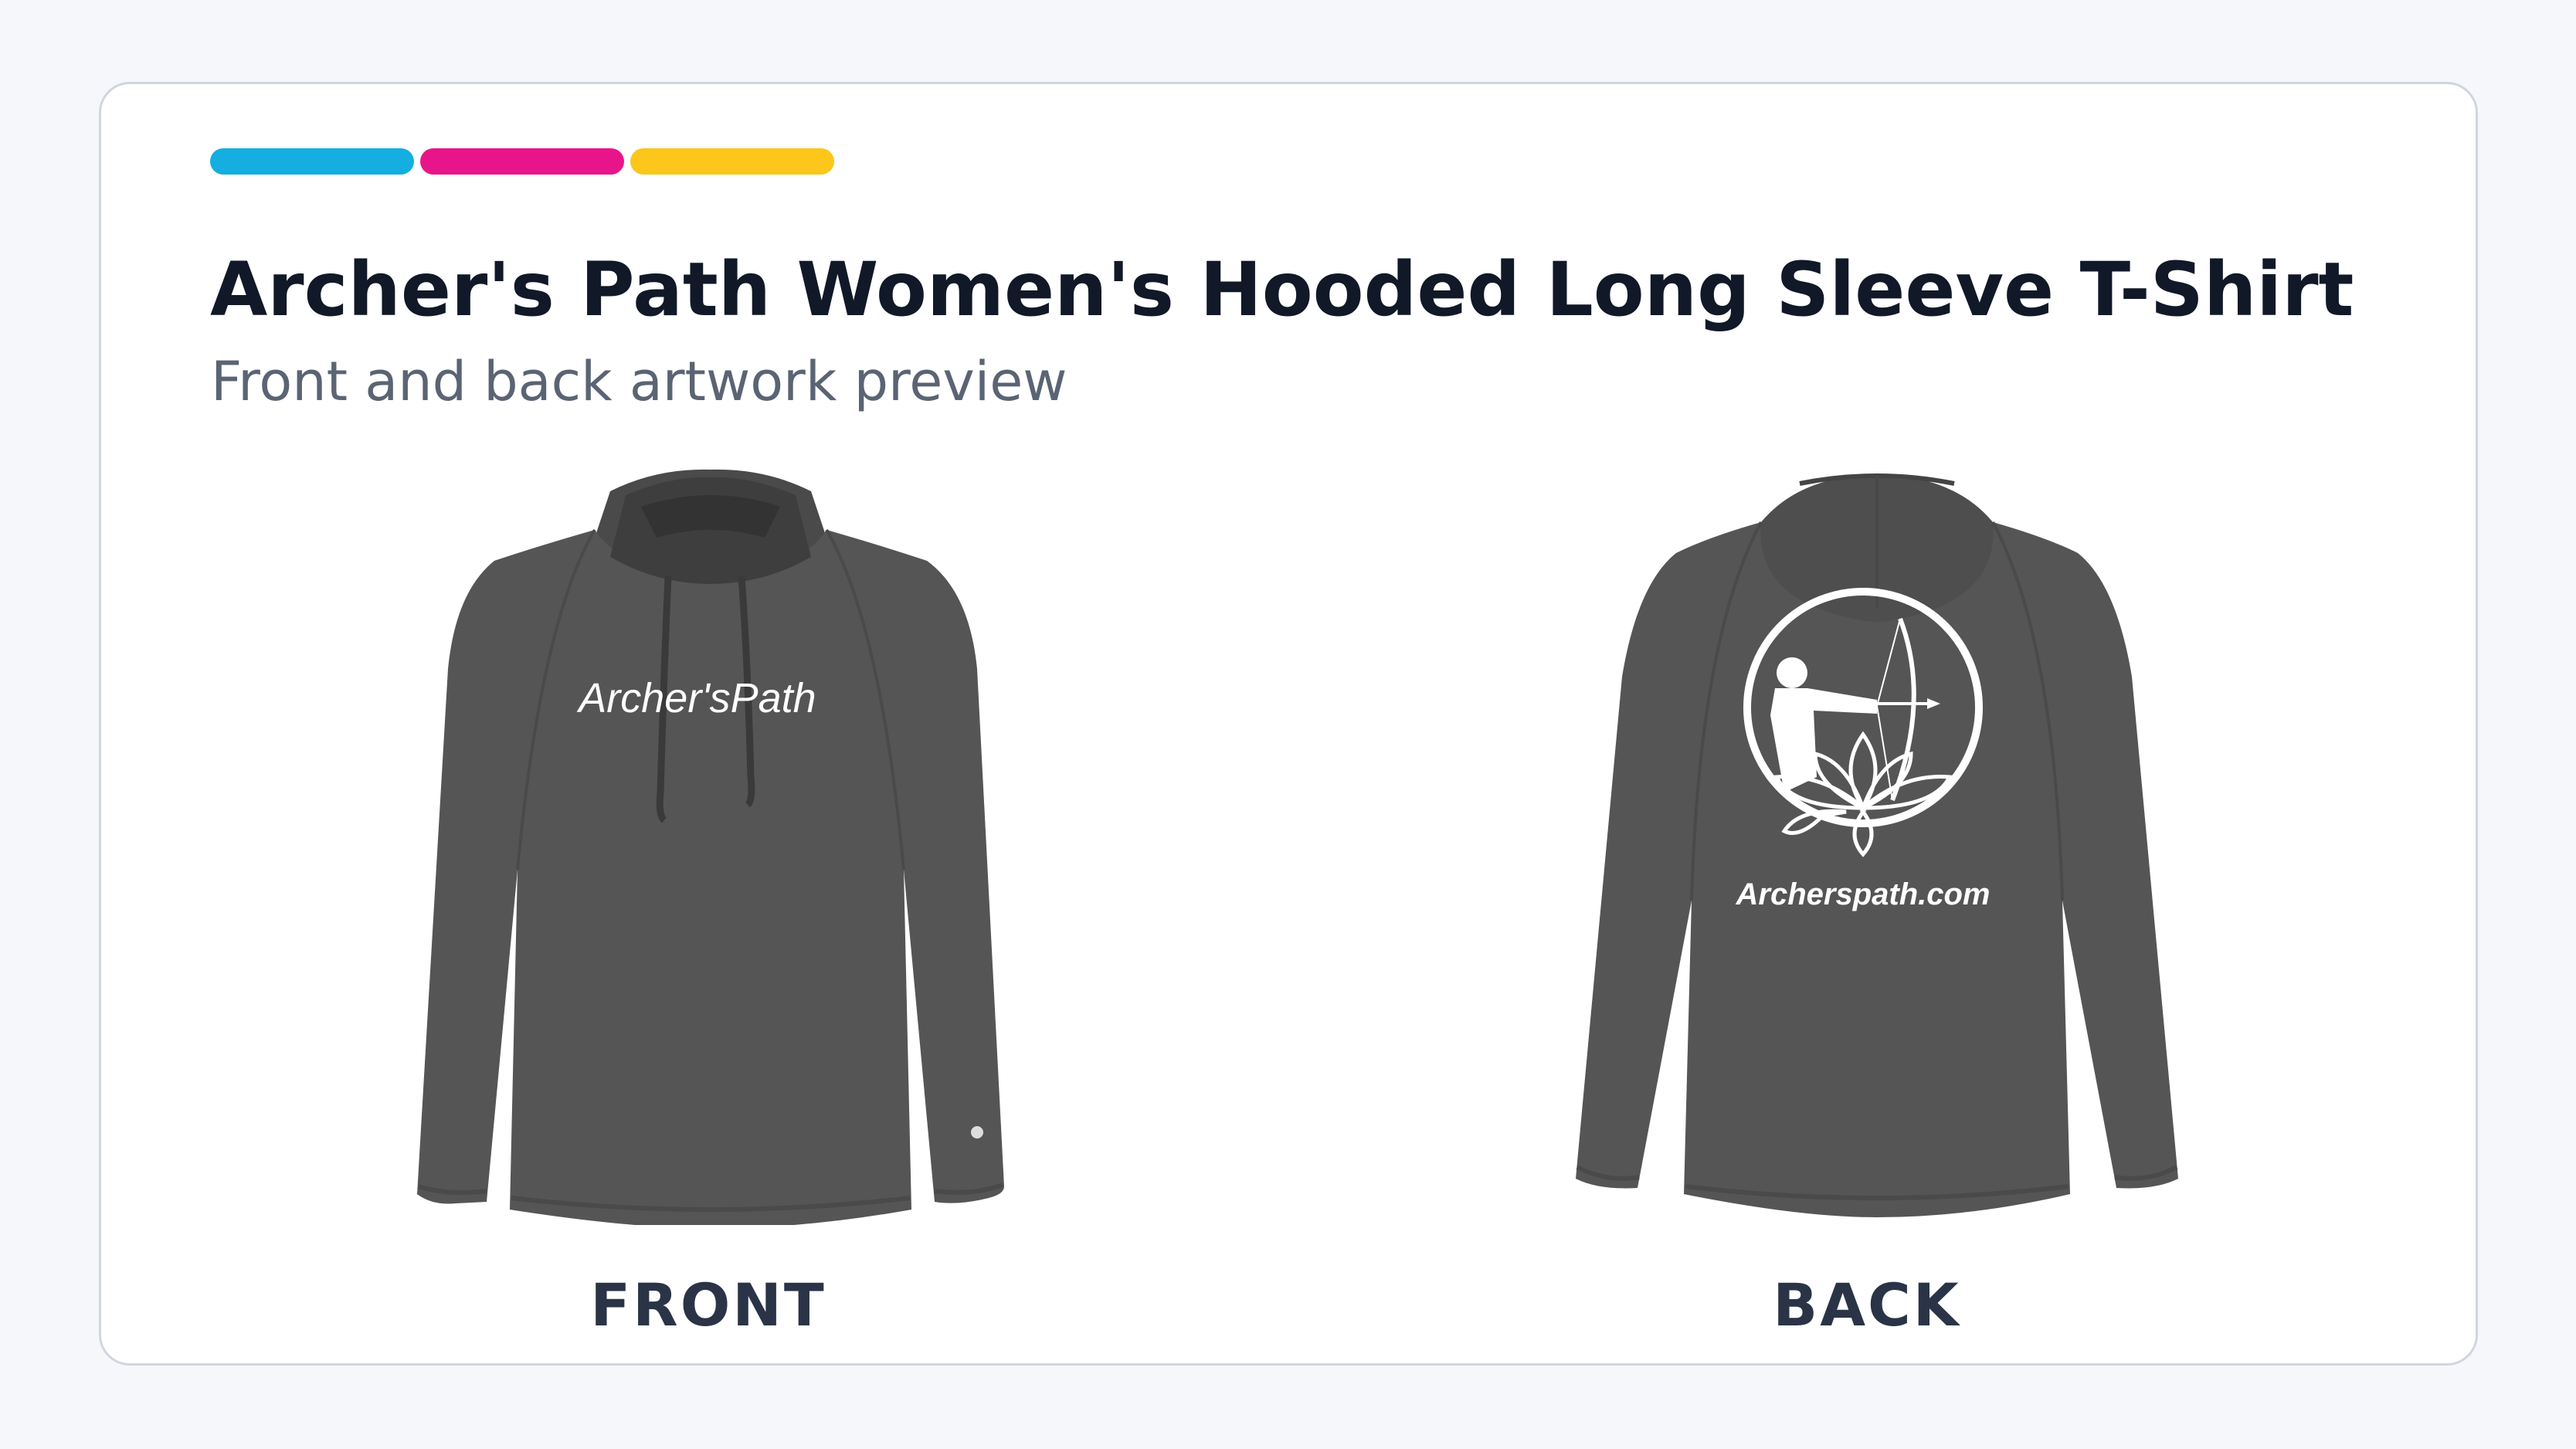 Image resolution: width=2576 pixels, height=1449 pixels. I want to click on front-caption: FRONT, so click(708, 1305).